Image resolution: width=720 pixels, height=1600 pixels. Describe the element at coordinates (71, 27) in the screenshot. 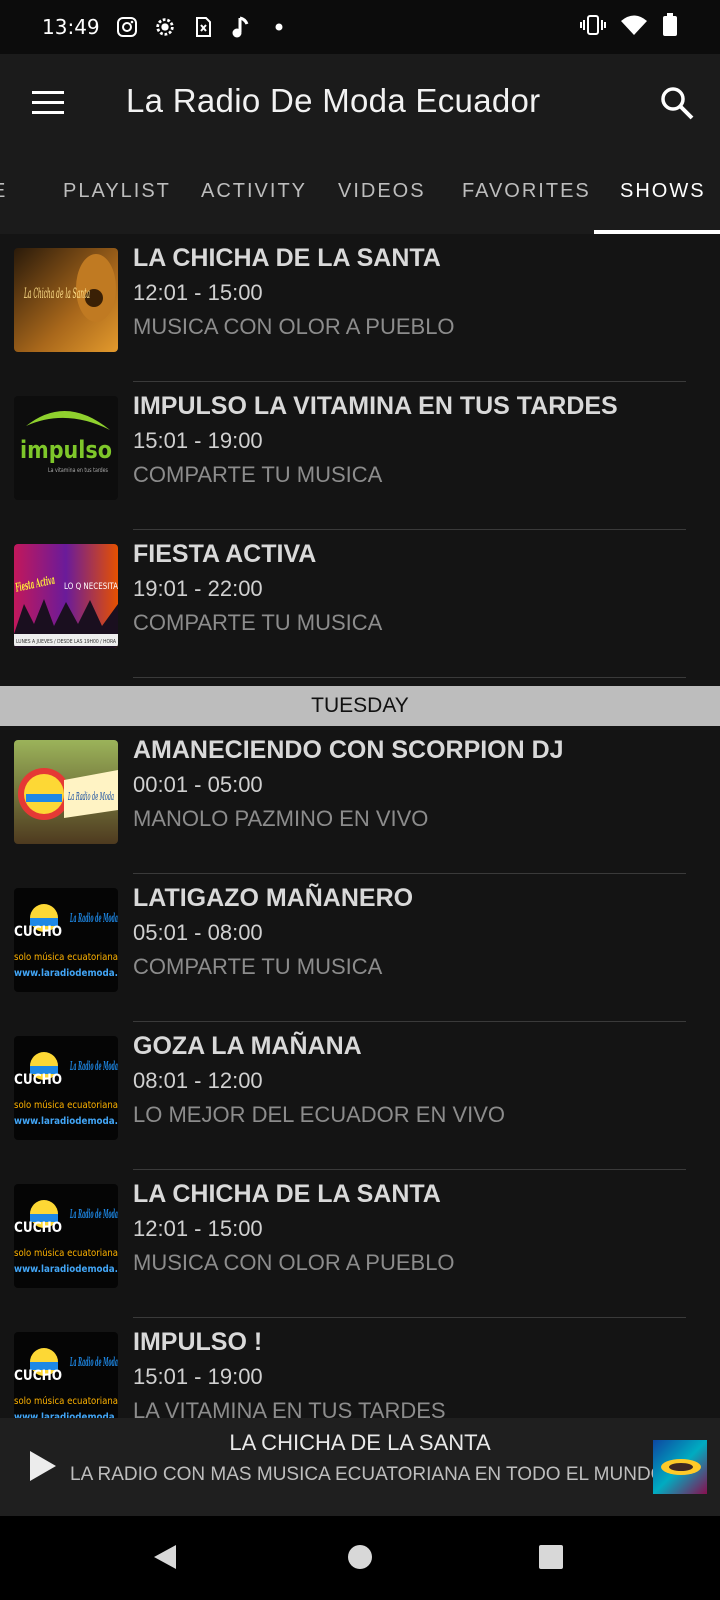

I see `status-time: 13:49` at that location.